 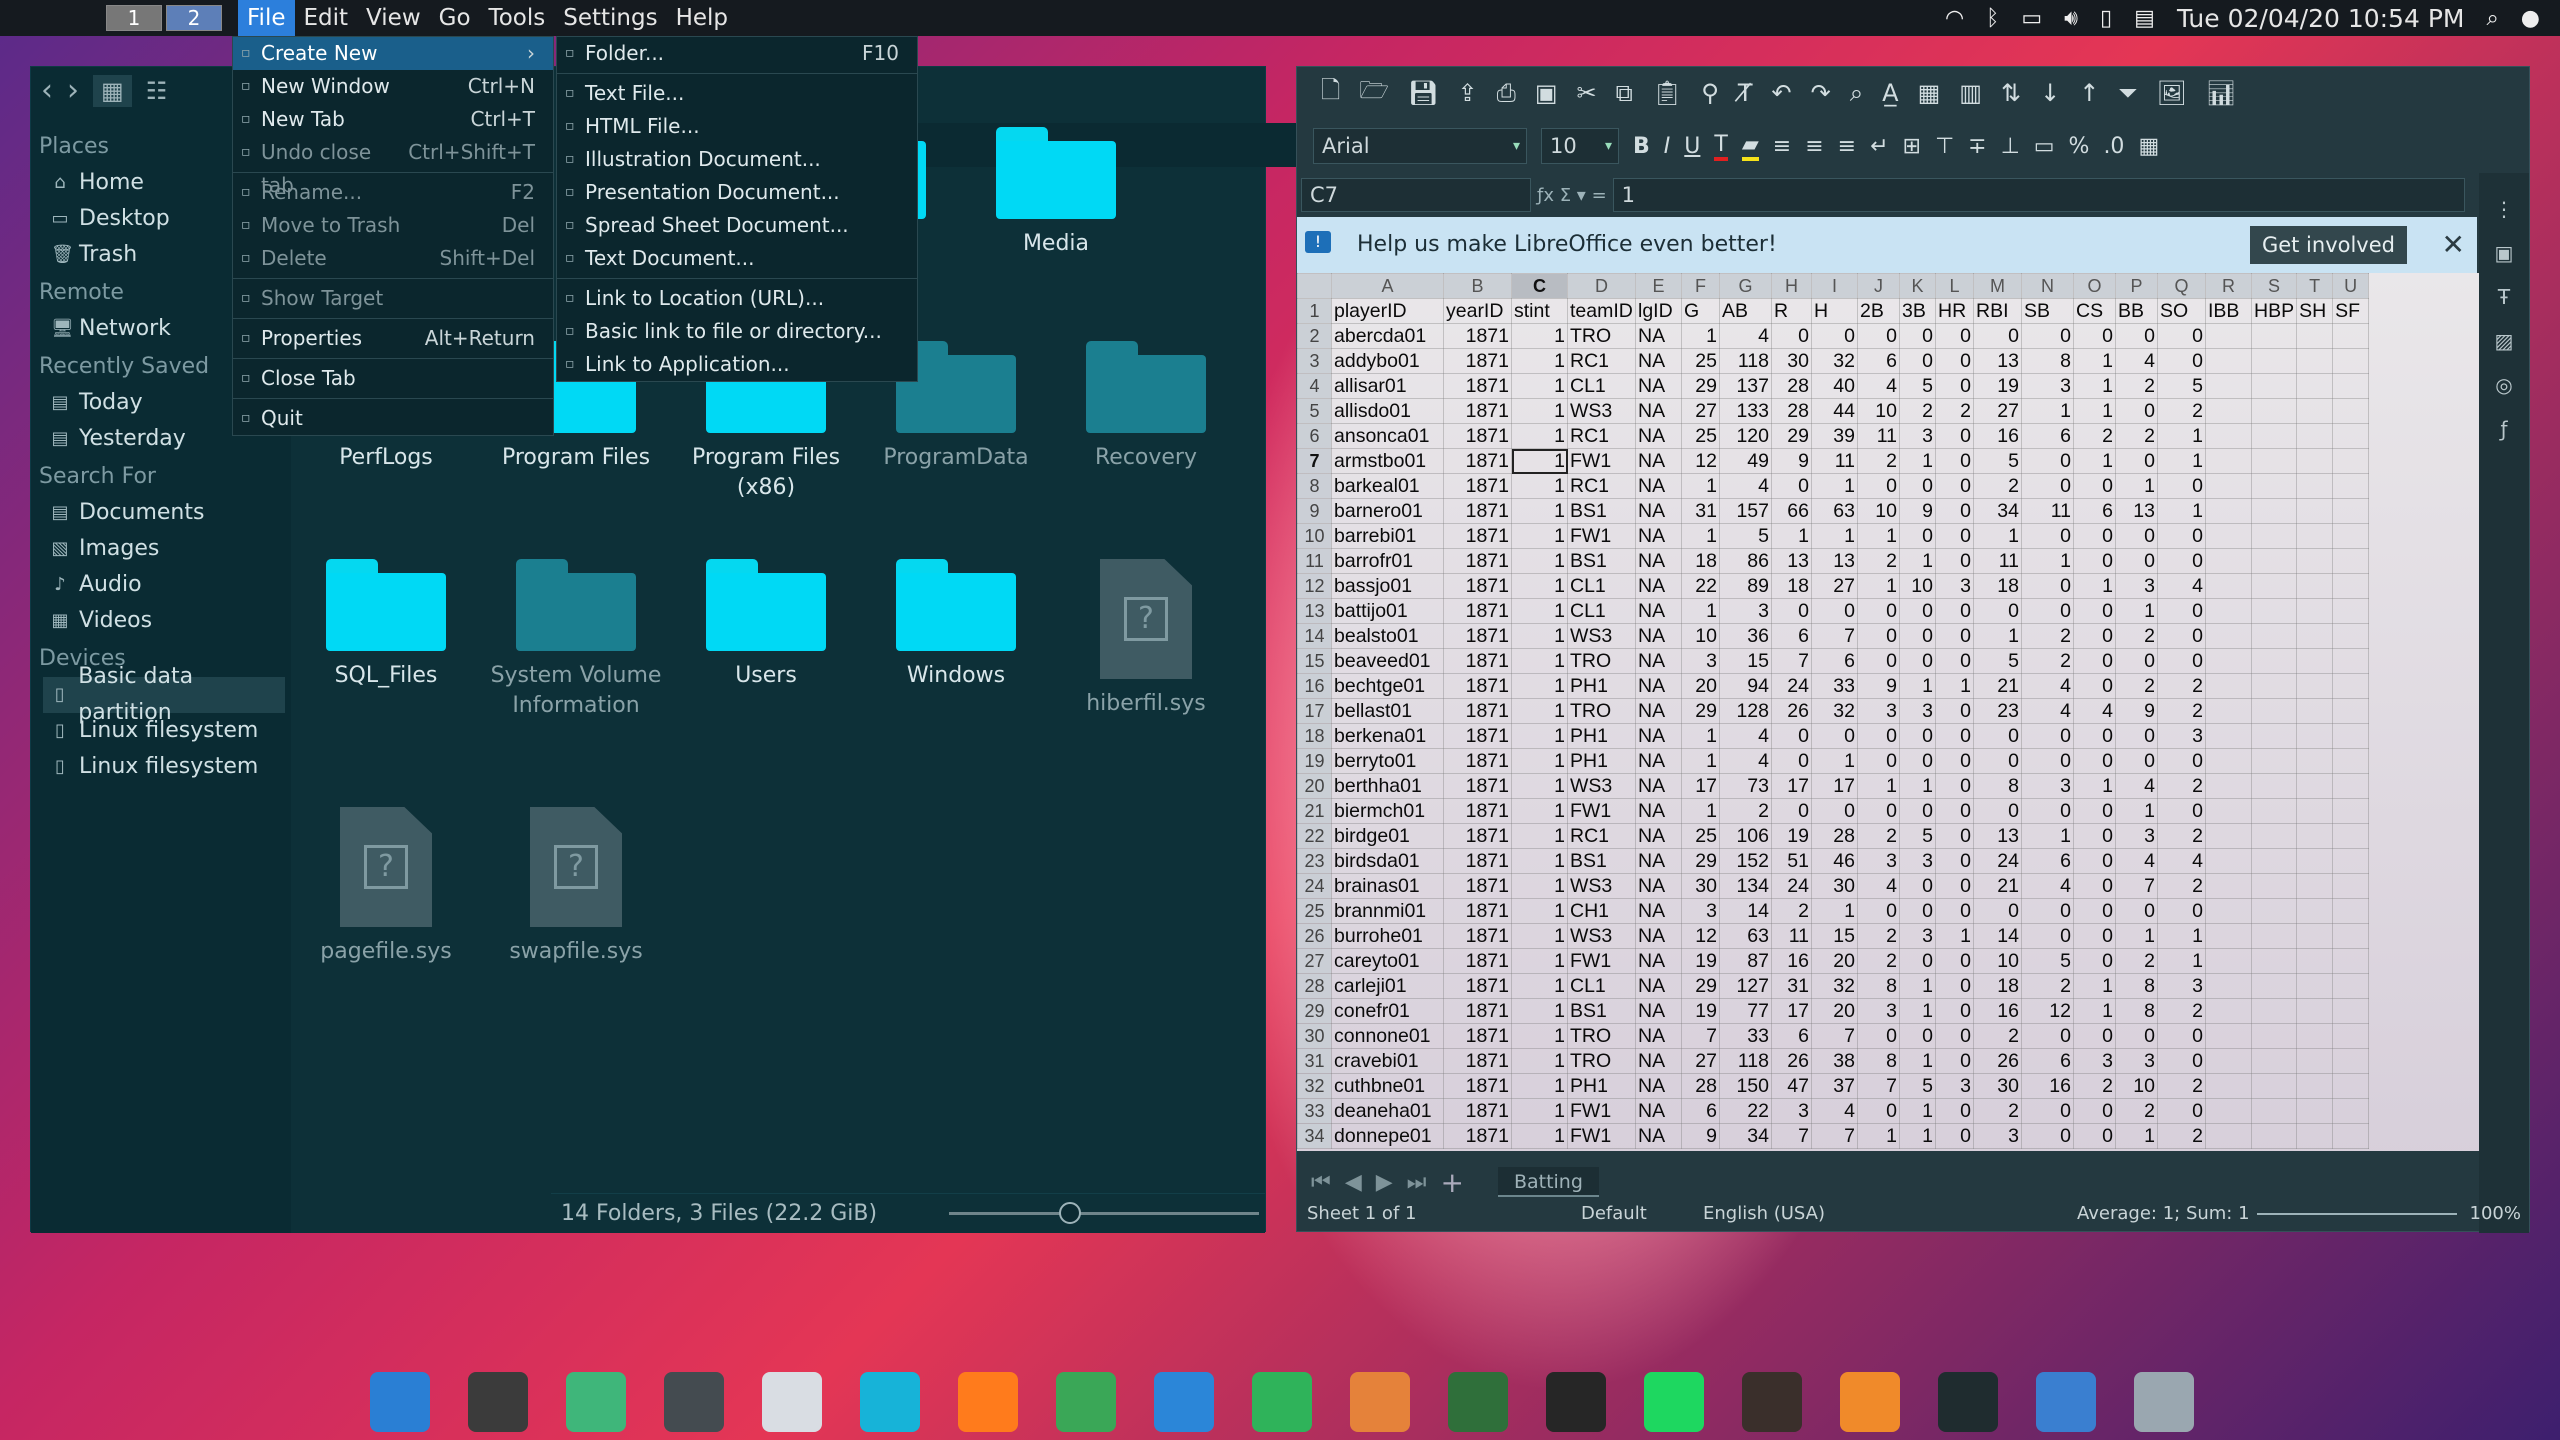 I want to click on column-header: M, so click(x=1997, y=286).